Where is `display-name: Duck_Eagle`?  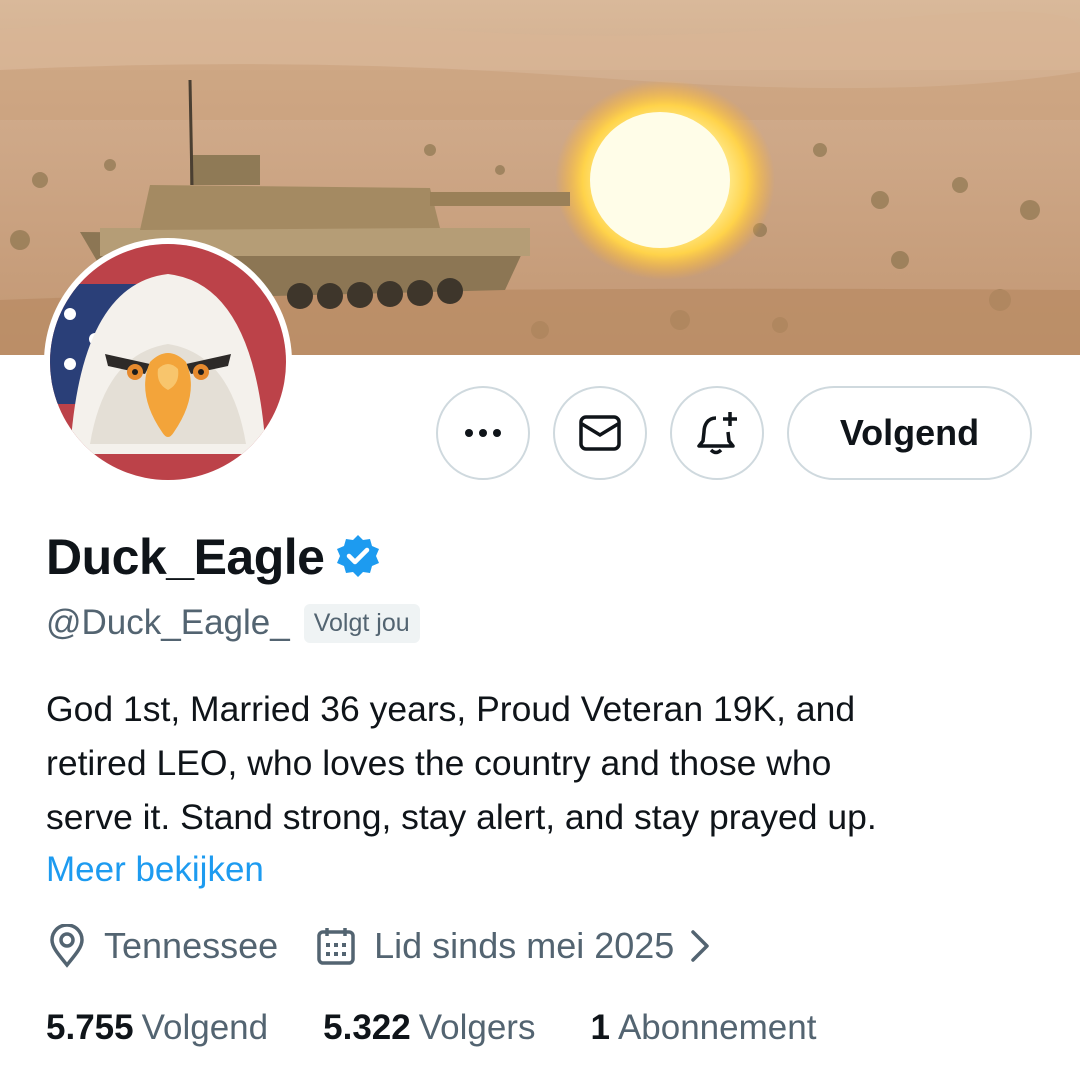
display-name: Duck_Eagle is located at coordinates (185, 557).